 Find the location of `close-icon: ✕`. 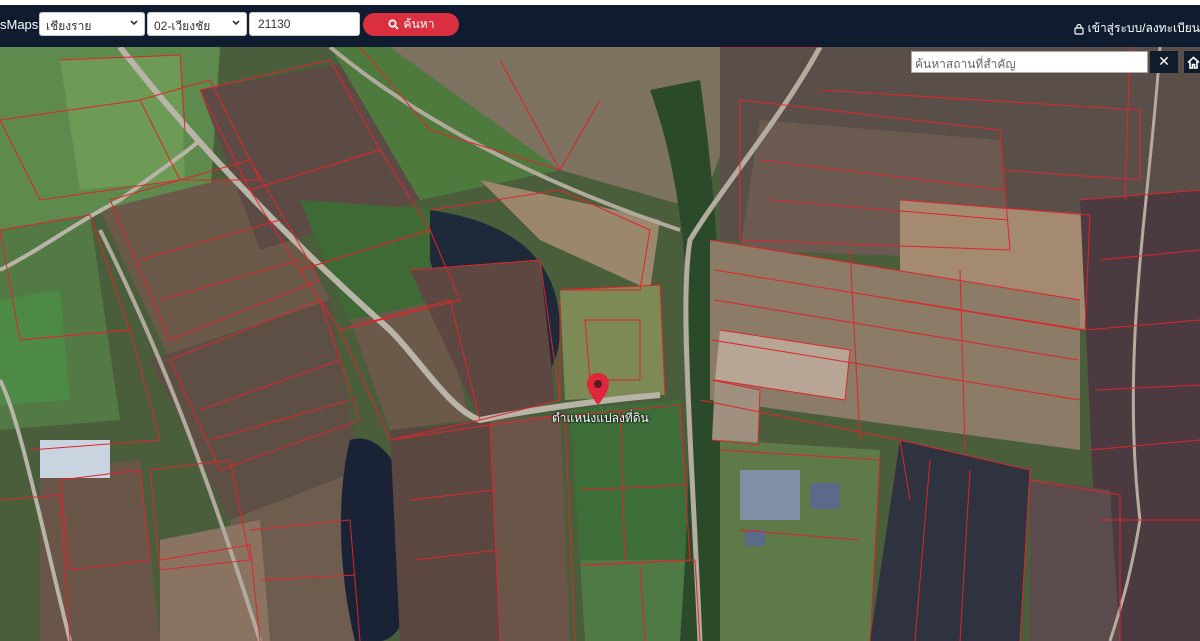

close-icon: ✕ is located at coordinates (1164, 62).